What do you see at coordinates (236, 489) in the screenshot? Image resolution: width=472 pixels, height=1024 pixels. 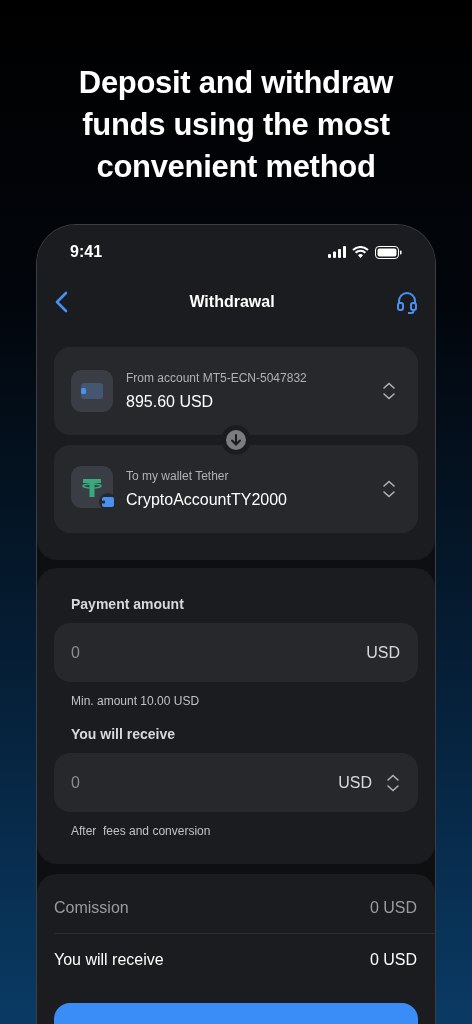 I see `account-selector: To my wallet Tether CryptoAccountTY2000` at bounding box center [236, 489].